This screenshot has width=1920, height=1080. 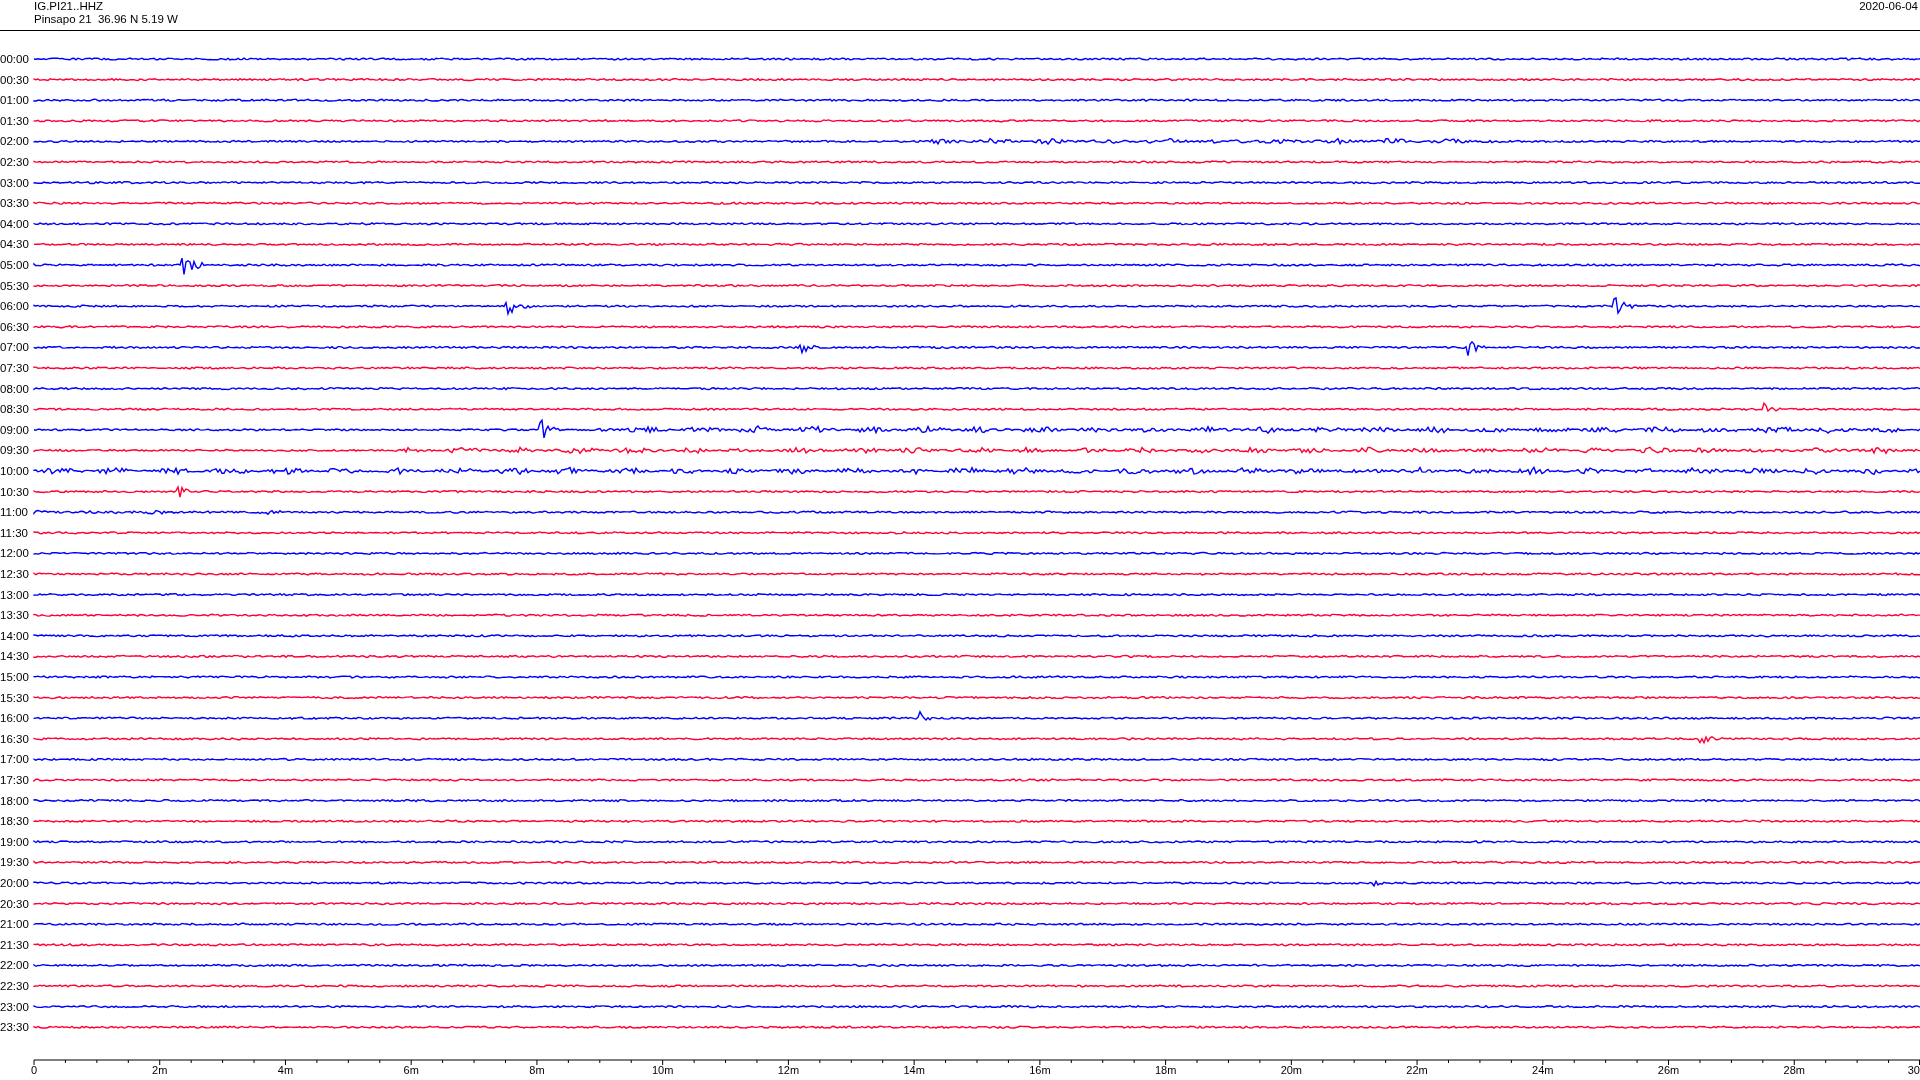 What do you see at coordinates (14, 306) in the screenshot?
I see `time-label: 06:00` at bounding box center [14, 306].